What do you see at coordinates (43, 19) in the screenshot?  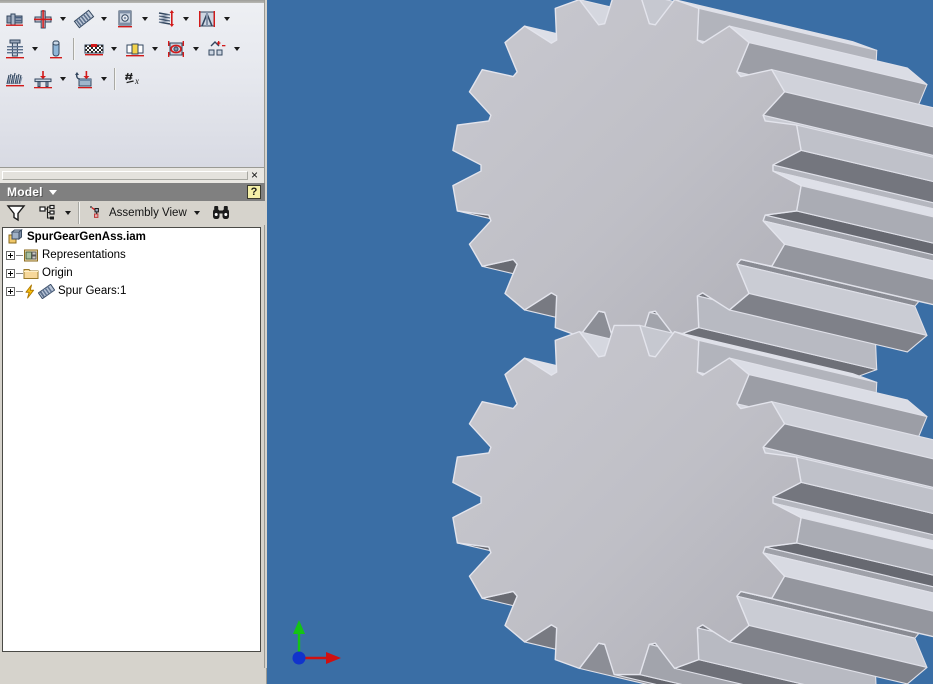 I see `spur-gear-icon` at bounding box center [43, 19].